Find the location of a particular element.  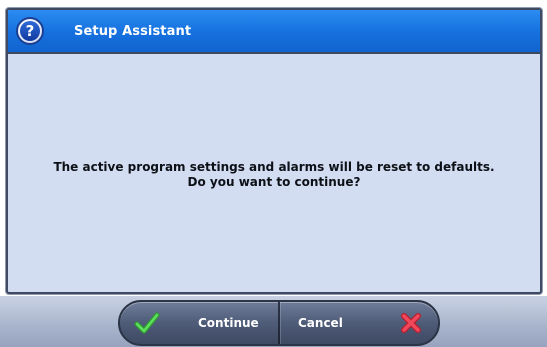

continue-button: Continue is located at coordinates (199, 323).